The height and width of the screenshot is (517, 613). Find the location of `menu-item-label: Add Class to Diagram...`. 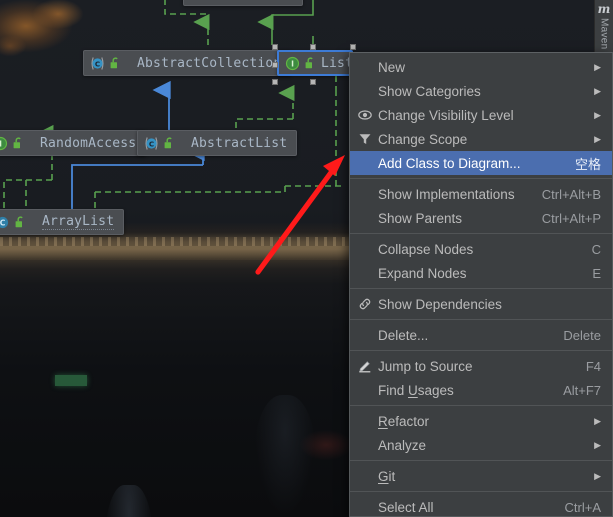

menu-item-label: Add Class to Diagram... is located at coordinates (449, 163).